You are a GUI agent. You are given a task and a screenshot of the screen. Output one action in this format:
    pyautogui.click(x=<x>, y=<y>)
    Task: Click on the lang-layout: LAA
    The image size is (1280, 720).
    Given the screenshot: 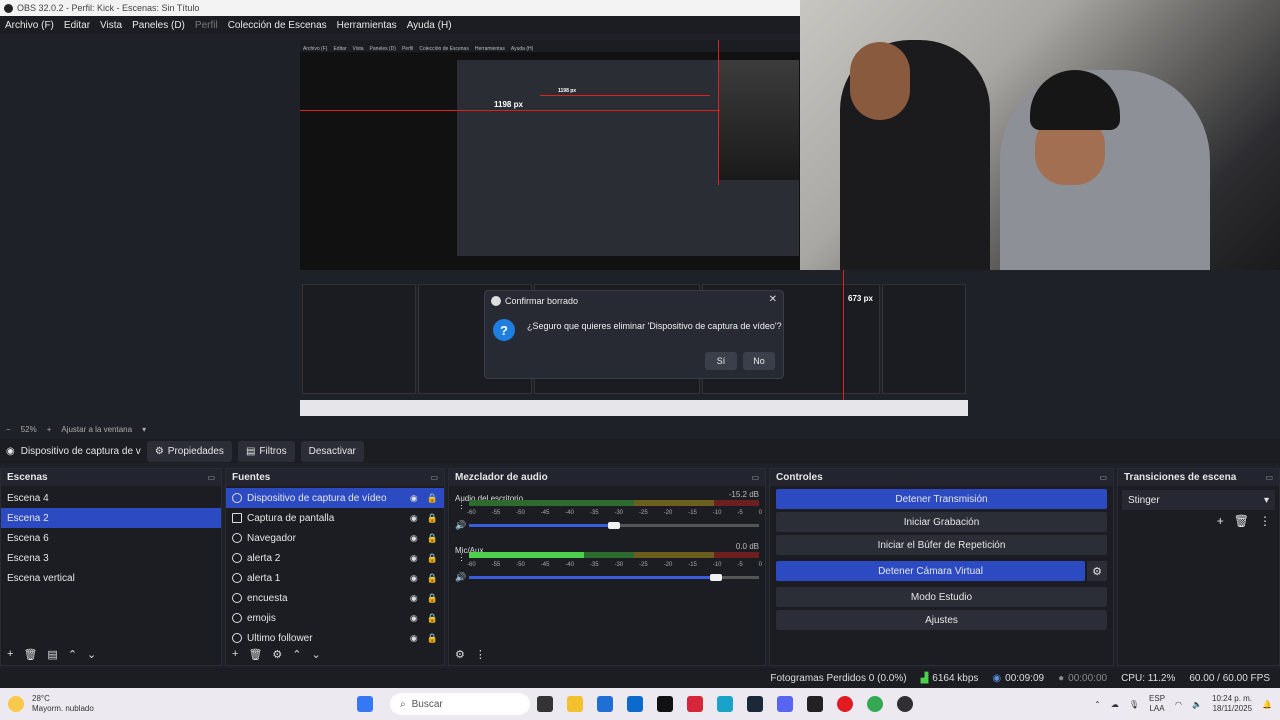 What is the action you would take?
    pyautogui.click(x=1157, y=709)
    